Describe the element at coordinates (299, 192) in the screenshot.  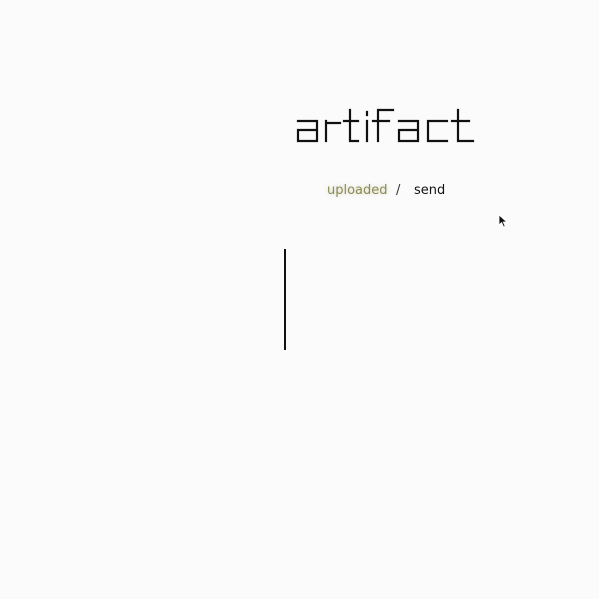
I see `view-nav: uploaded / send` at that location.